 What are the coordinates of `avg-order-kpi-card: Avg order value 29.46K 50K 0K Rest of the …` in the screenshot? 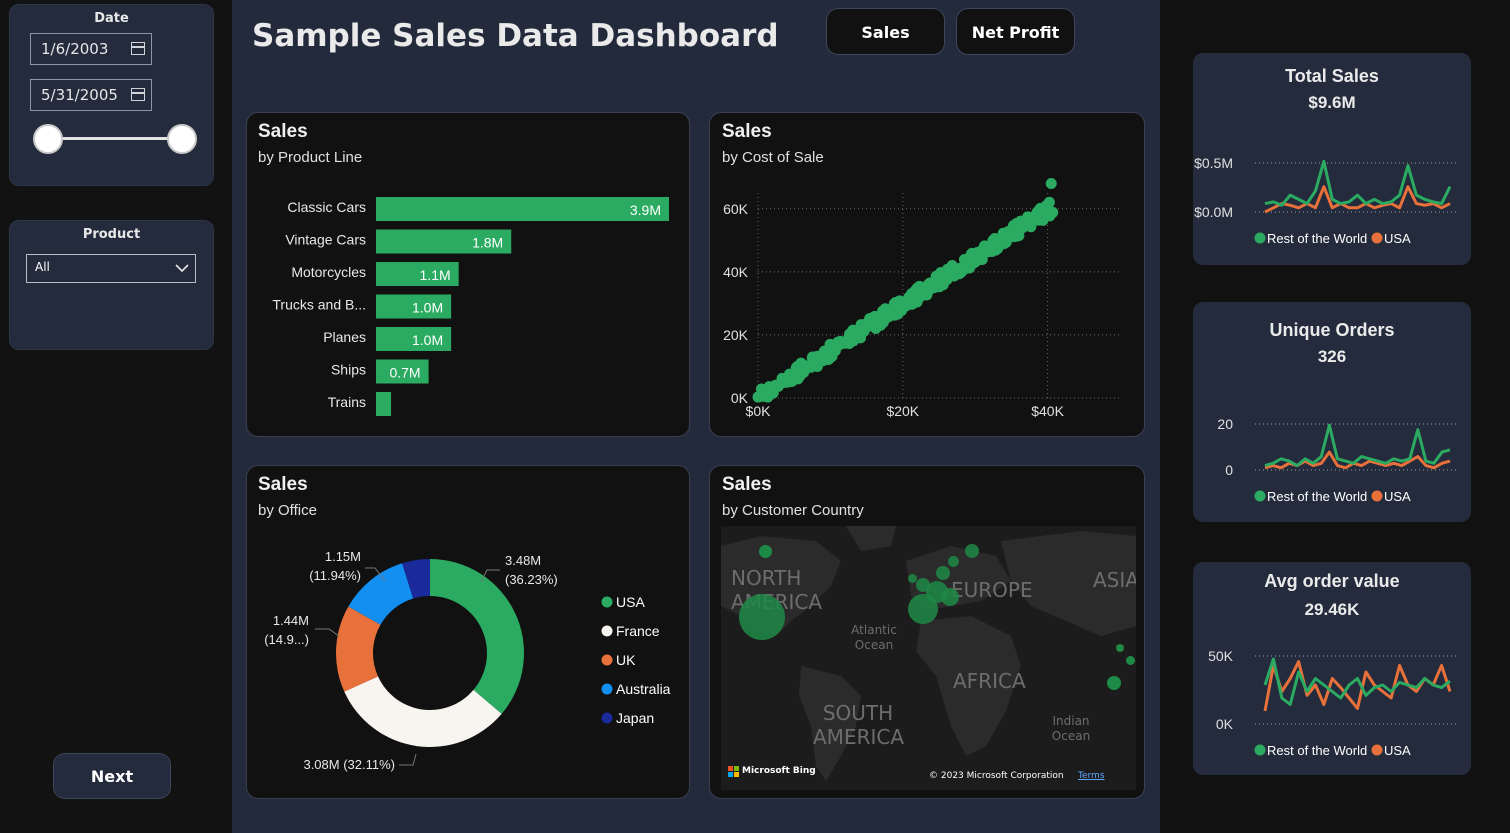 It's located at (1332, 668).